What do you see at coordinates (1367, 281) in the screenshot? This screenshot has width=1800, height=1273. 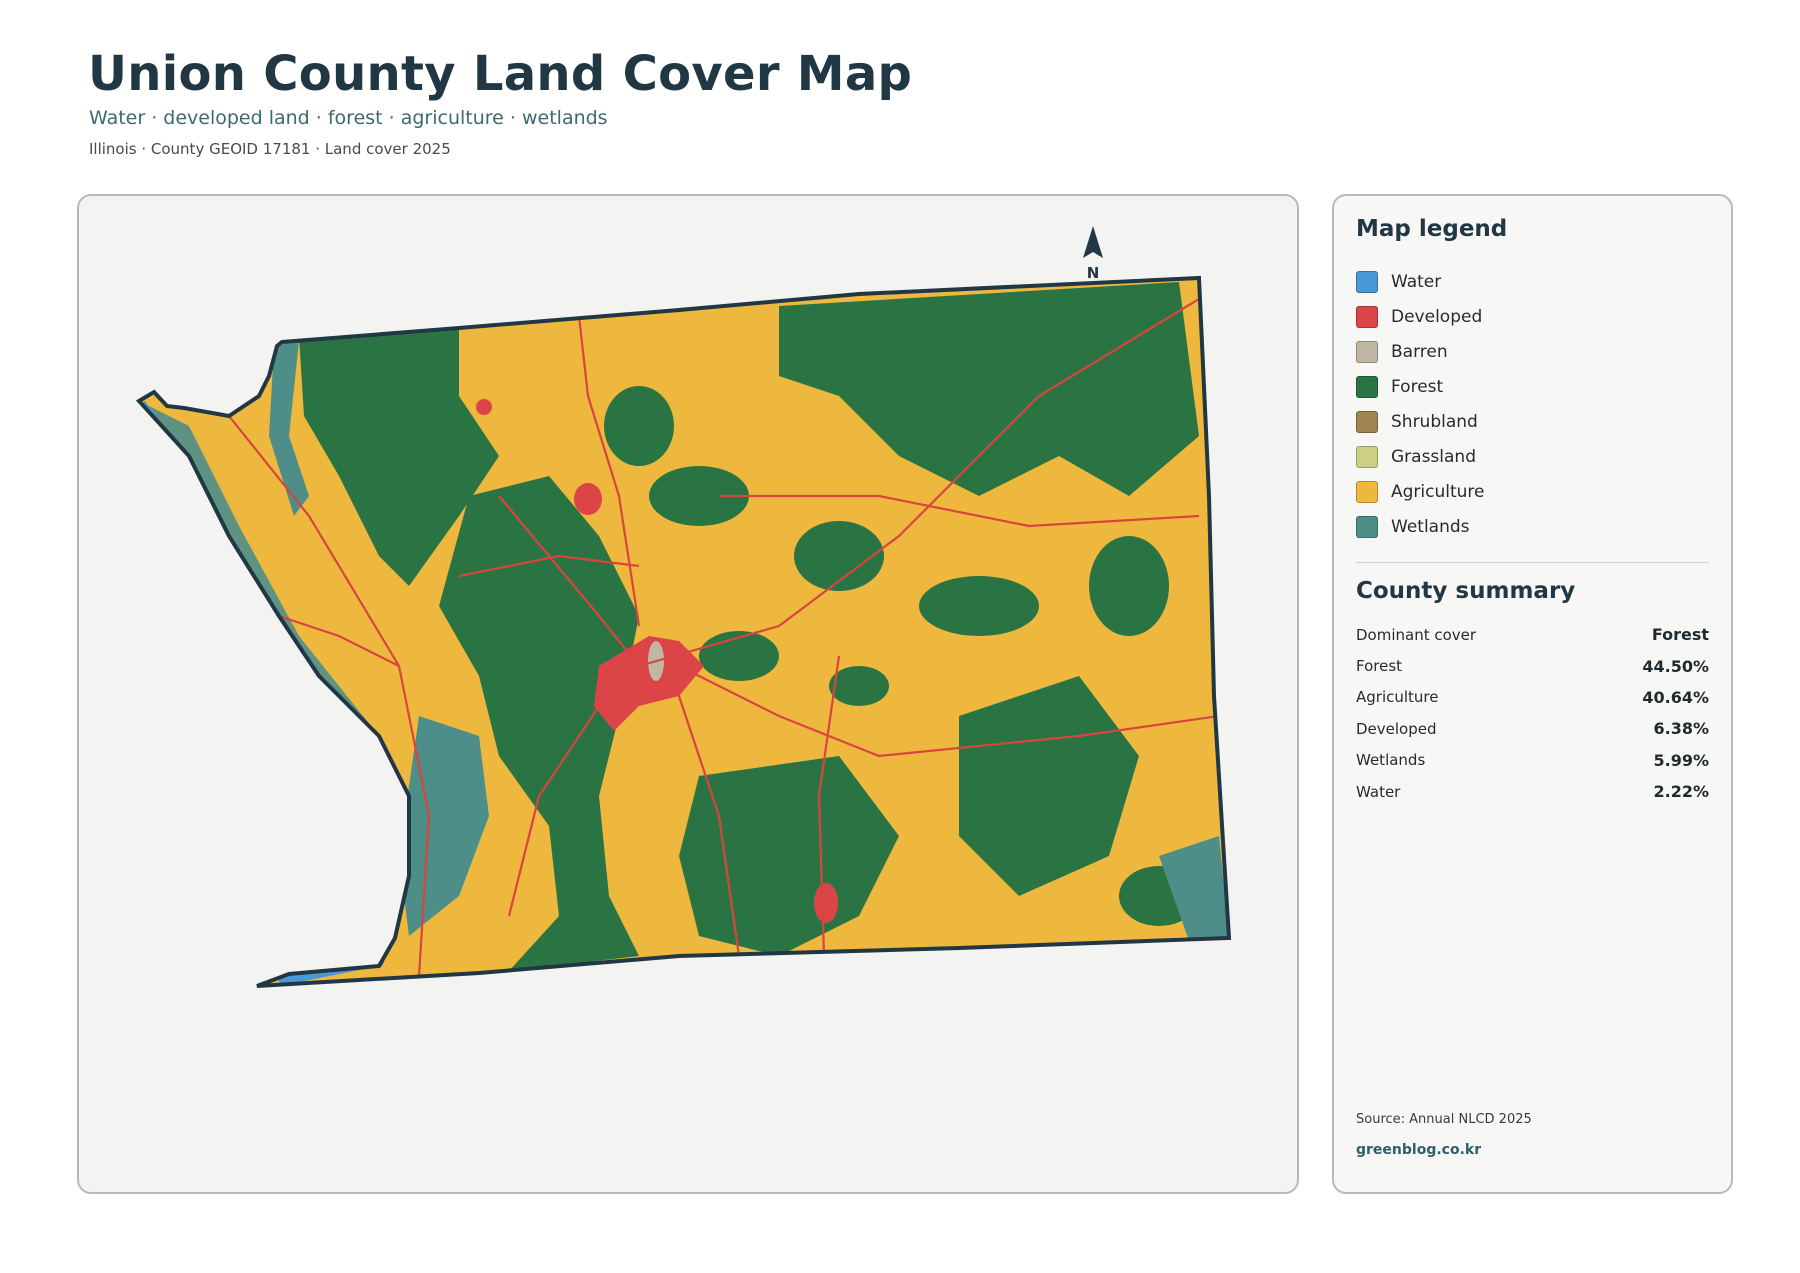 I see `swatch-water` at bounding box center [1367, 281].